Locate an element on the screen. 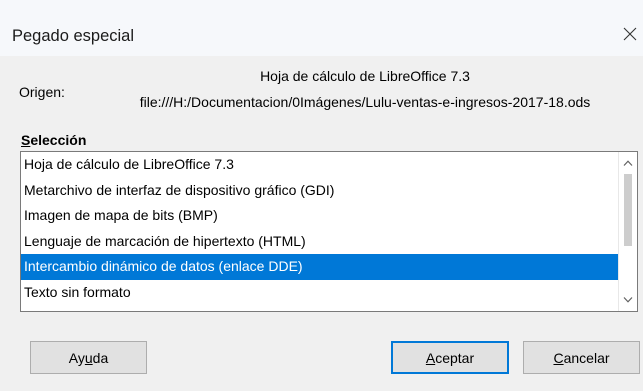  origin-label: Origen: is located at coordinates (42, 92).